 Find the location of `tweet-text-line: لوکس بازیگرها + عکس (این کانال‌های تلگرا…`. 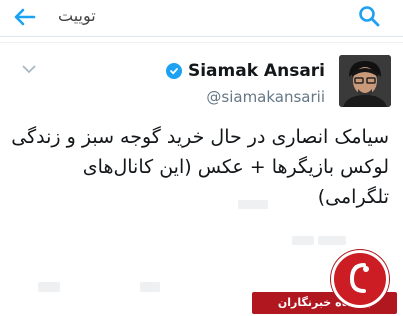

tweet-text-line: لوکس بازیگرها + عکس (این کانال‌های تلگرا… is located at coordinates (235, 182).